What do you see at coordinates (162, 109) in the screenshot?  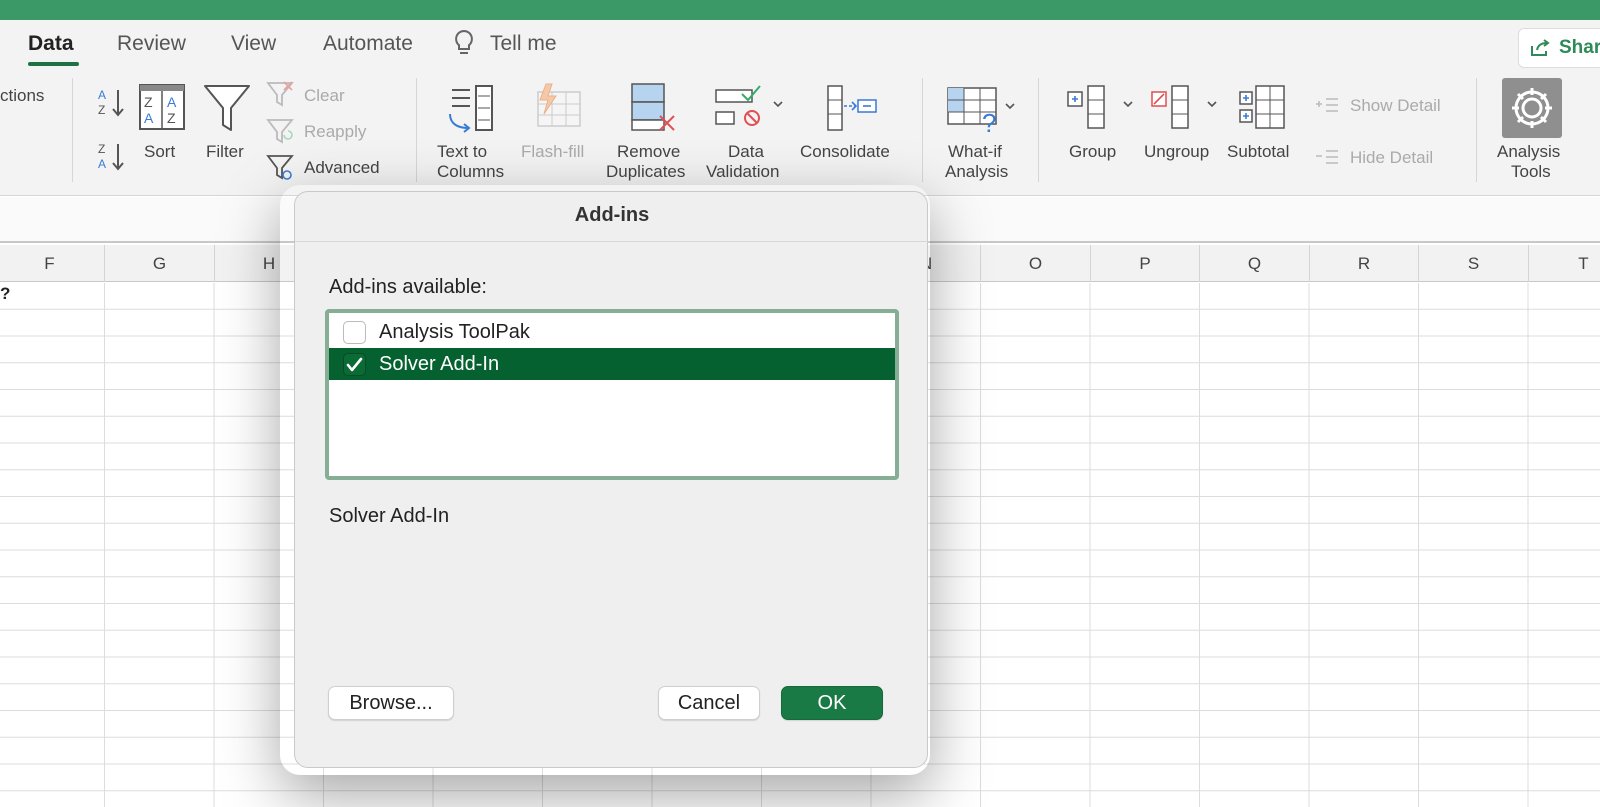 I see `sort-icon: ZAAZ` at bounding box center [162, 109].